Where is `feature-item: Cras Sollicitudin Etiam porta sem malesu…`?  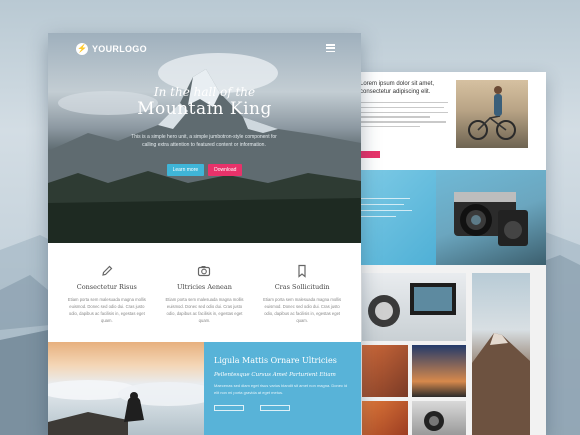
feature-item: Cras Sollicitudin Etiam porta sem malesu… is located at coordinates (302, 292).